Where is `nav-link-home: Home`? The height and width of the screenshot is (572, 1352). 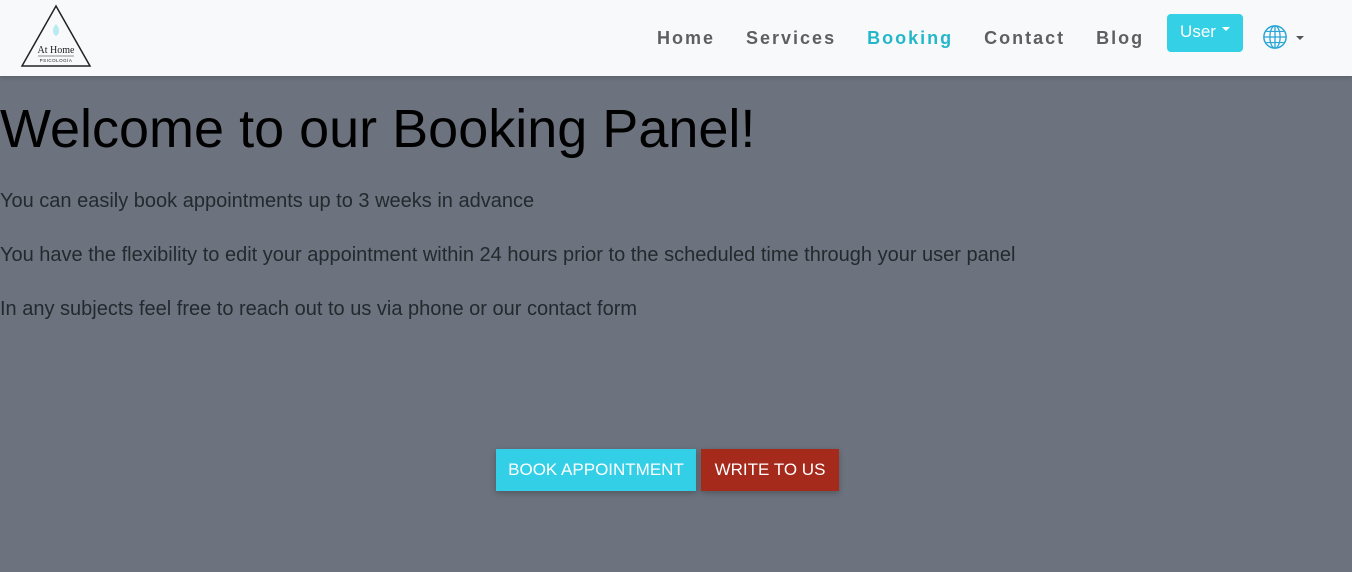 nav-link-home: Home is located at coordinates (686, 38).